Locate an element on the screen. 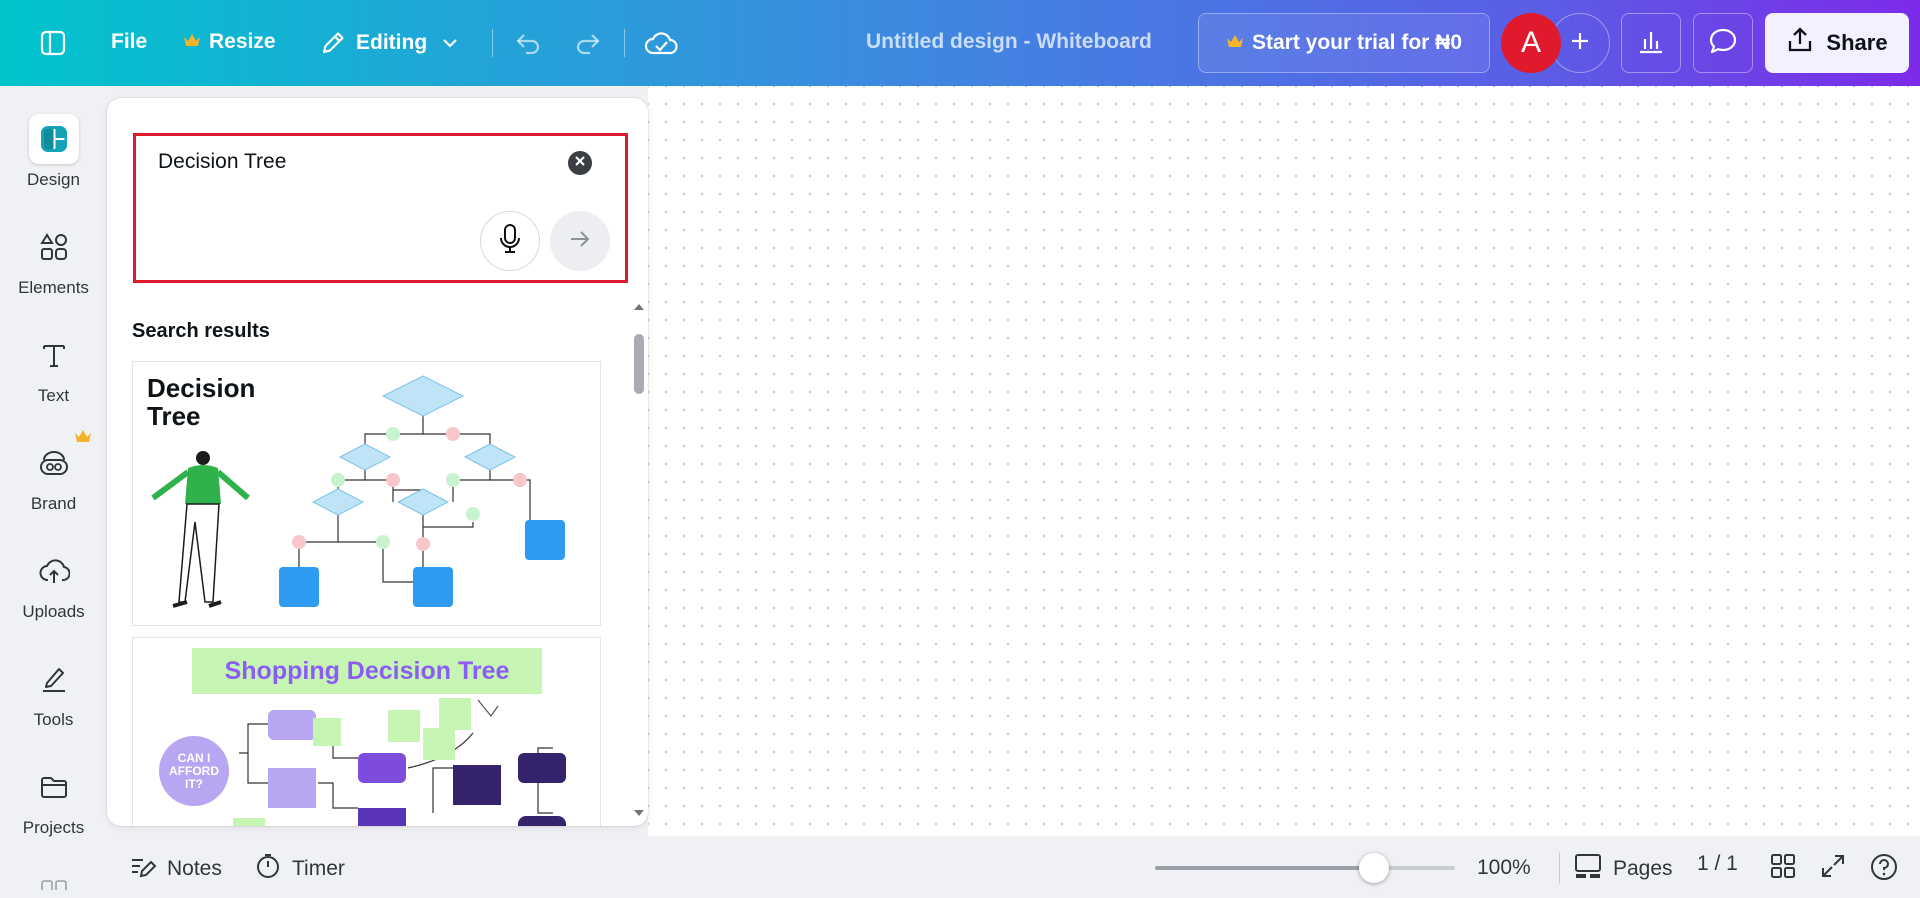  sidebar-toggle-icon is located at coordinates (53, 43).